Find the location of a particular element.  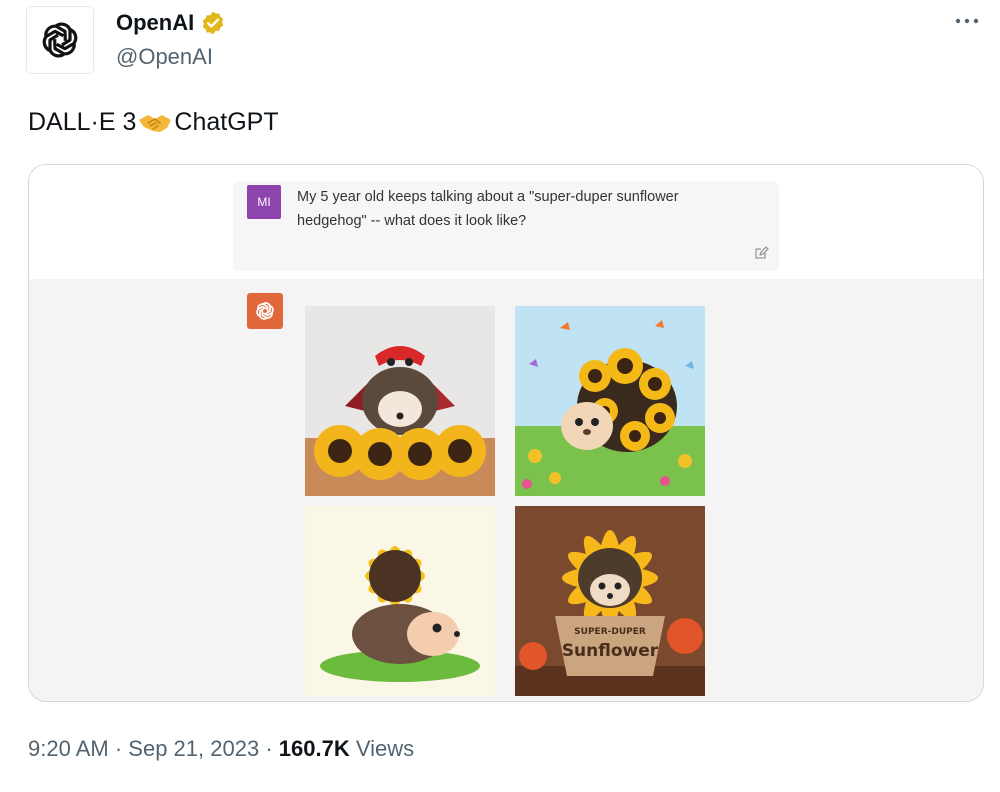

author-name-row: OpenAI is located at coordinates (171, 23).